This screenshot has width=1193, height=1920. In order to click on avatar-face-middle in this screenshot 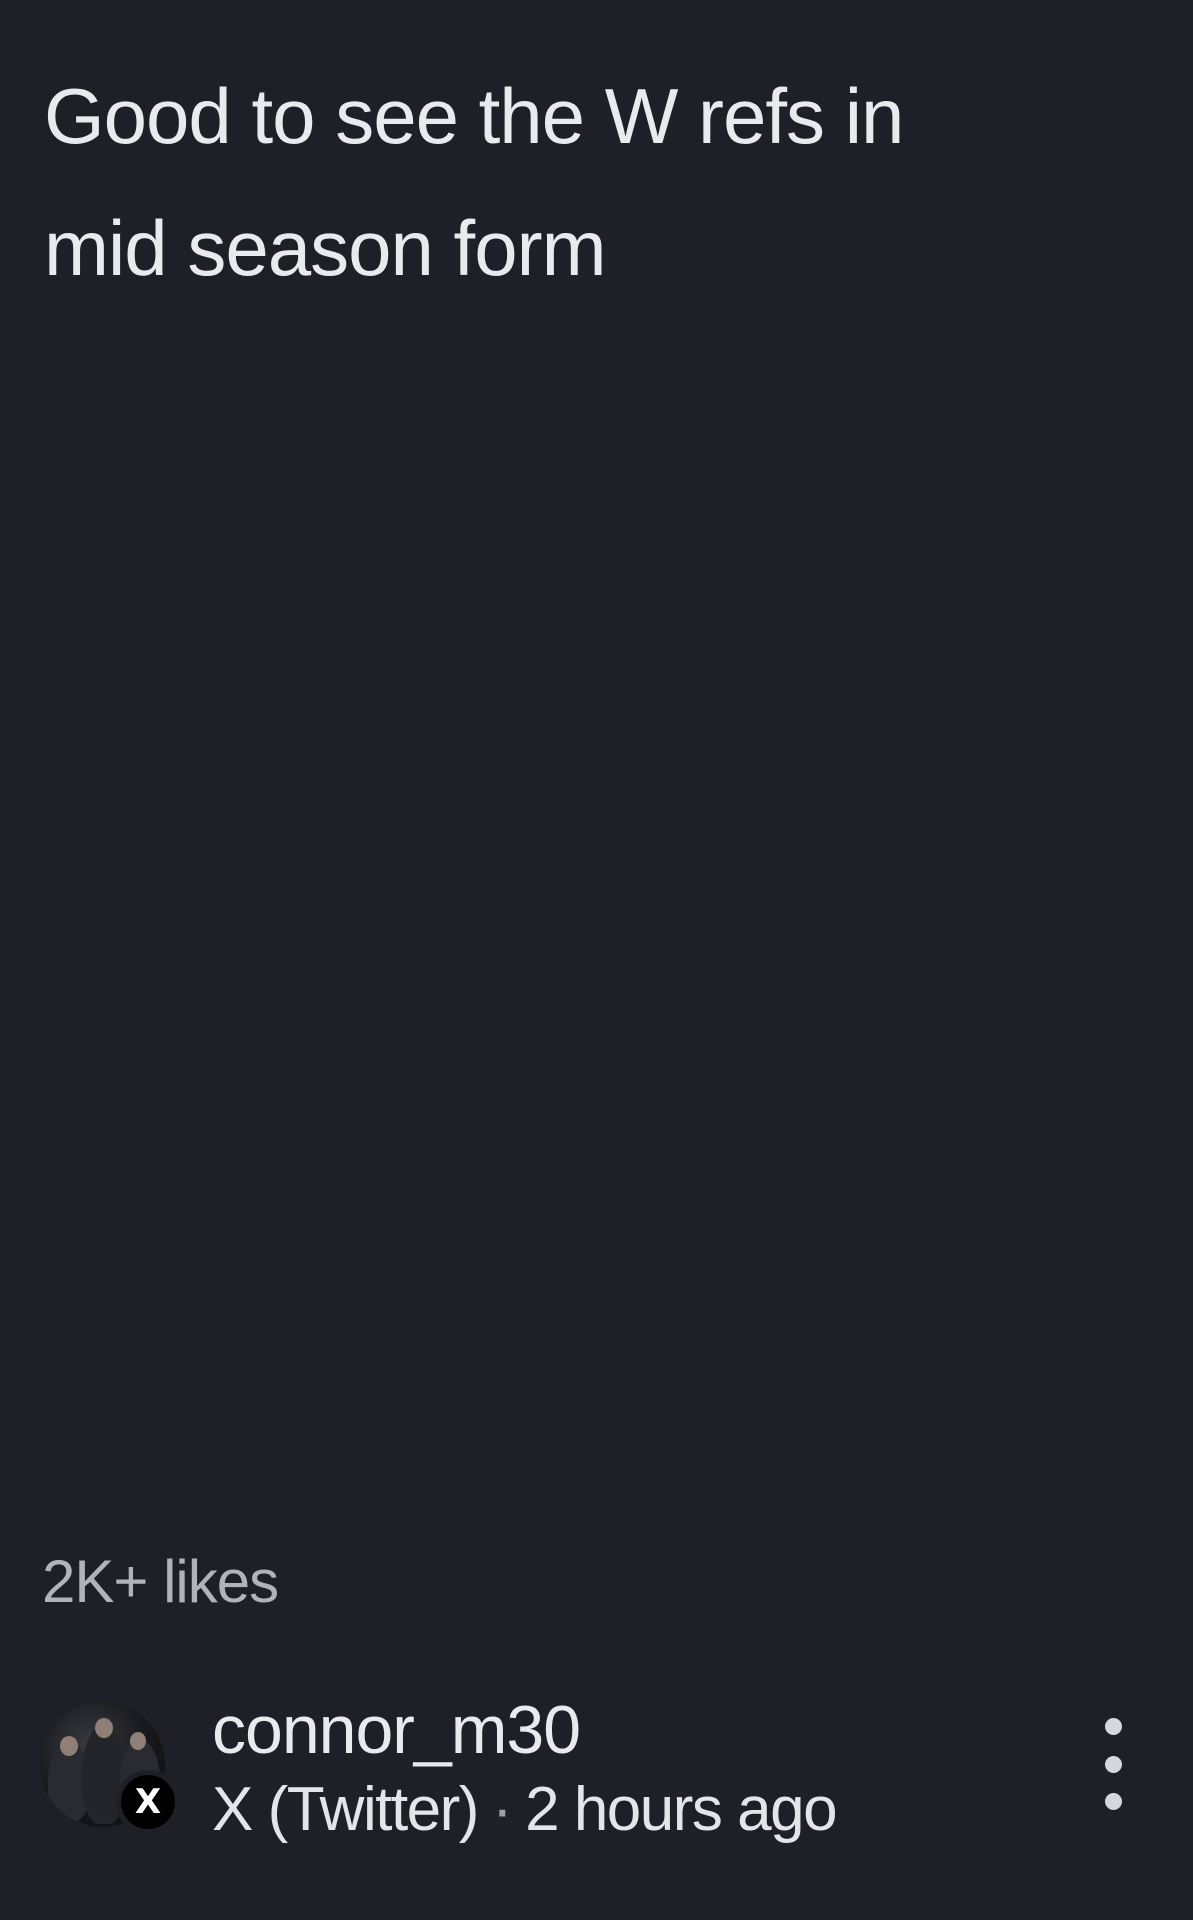, I will do `click(104, 1728)`.